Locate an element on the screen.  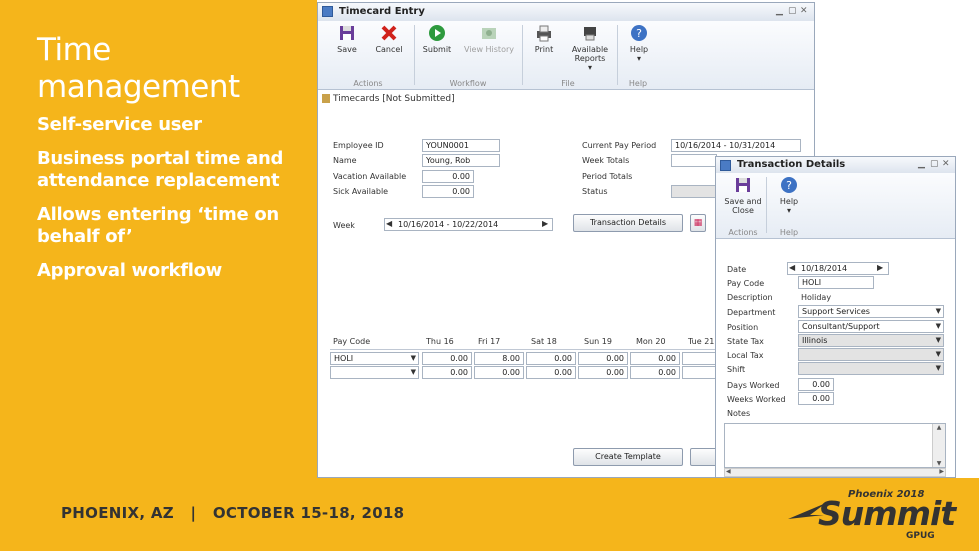
weeks-worked-field: 0.00 is located at coordinates (816, 398).